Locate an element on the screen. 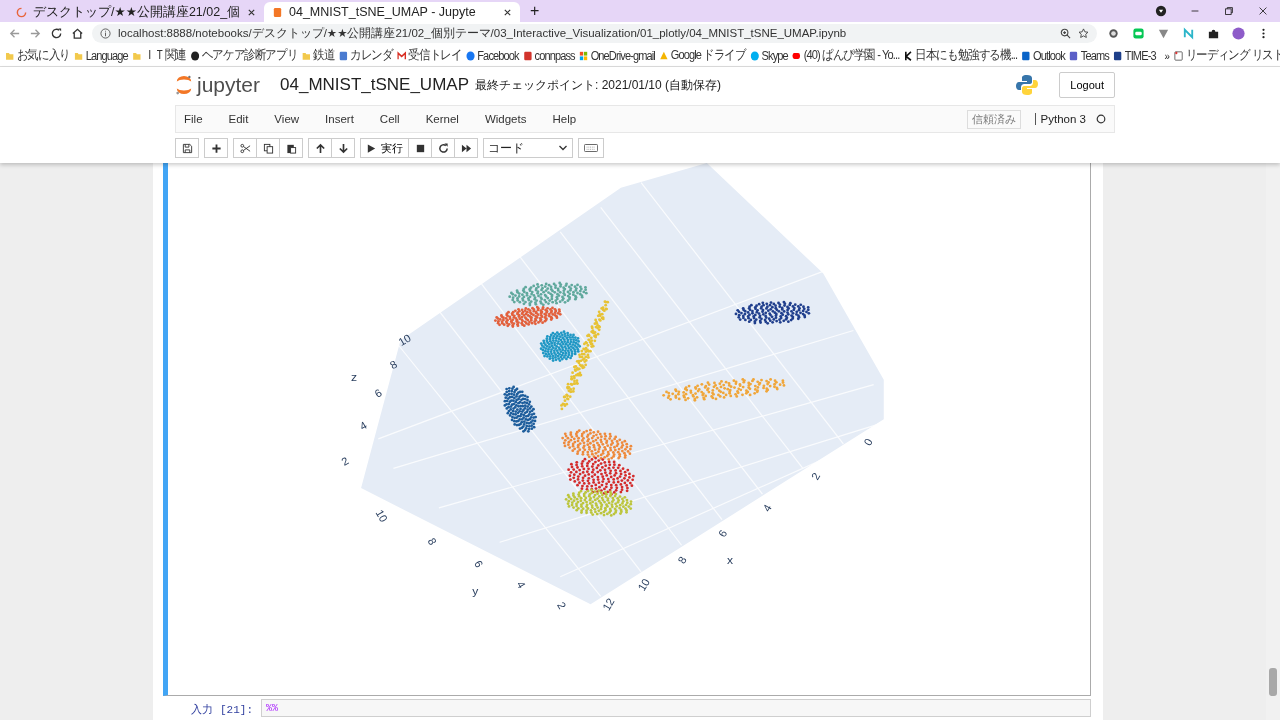 The image size is (1280, 720). new-tab-button: + is located at coordinates (535, 11).